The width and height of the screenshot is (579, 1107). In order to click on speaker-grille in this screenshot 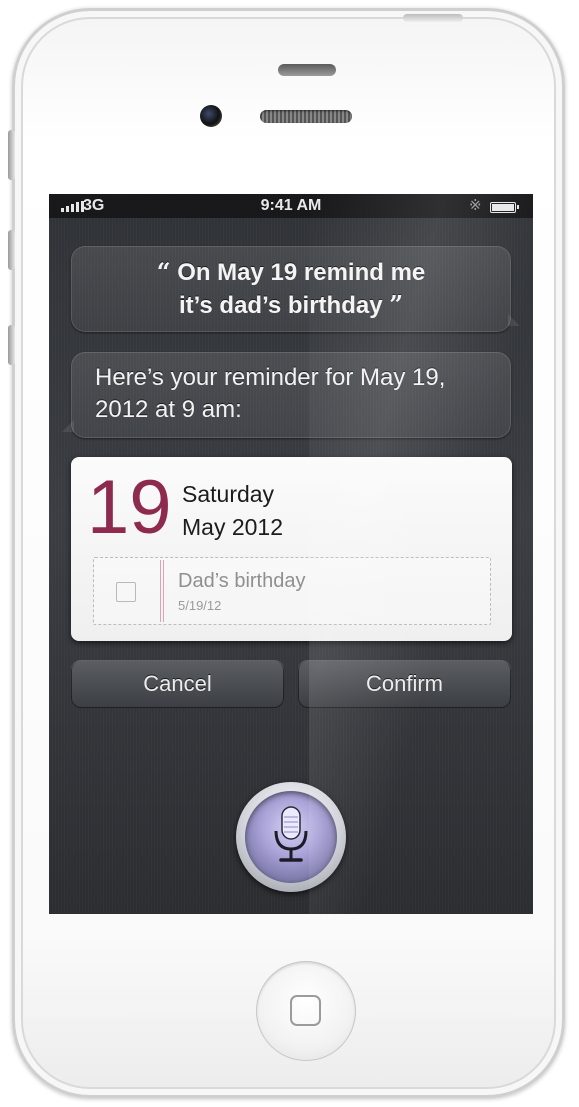, I will do `click(306, 116)`.